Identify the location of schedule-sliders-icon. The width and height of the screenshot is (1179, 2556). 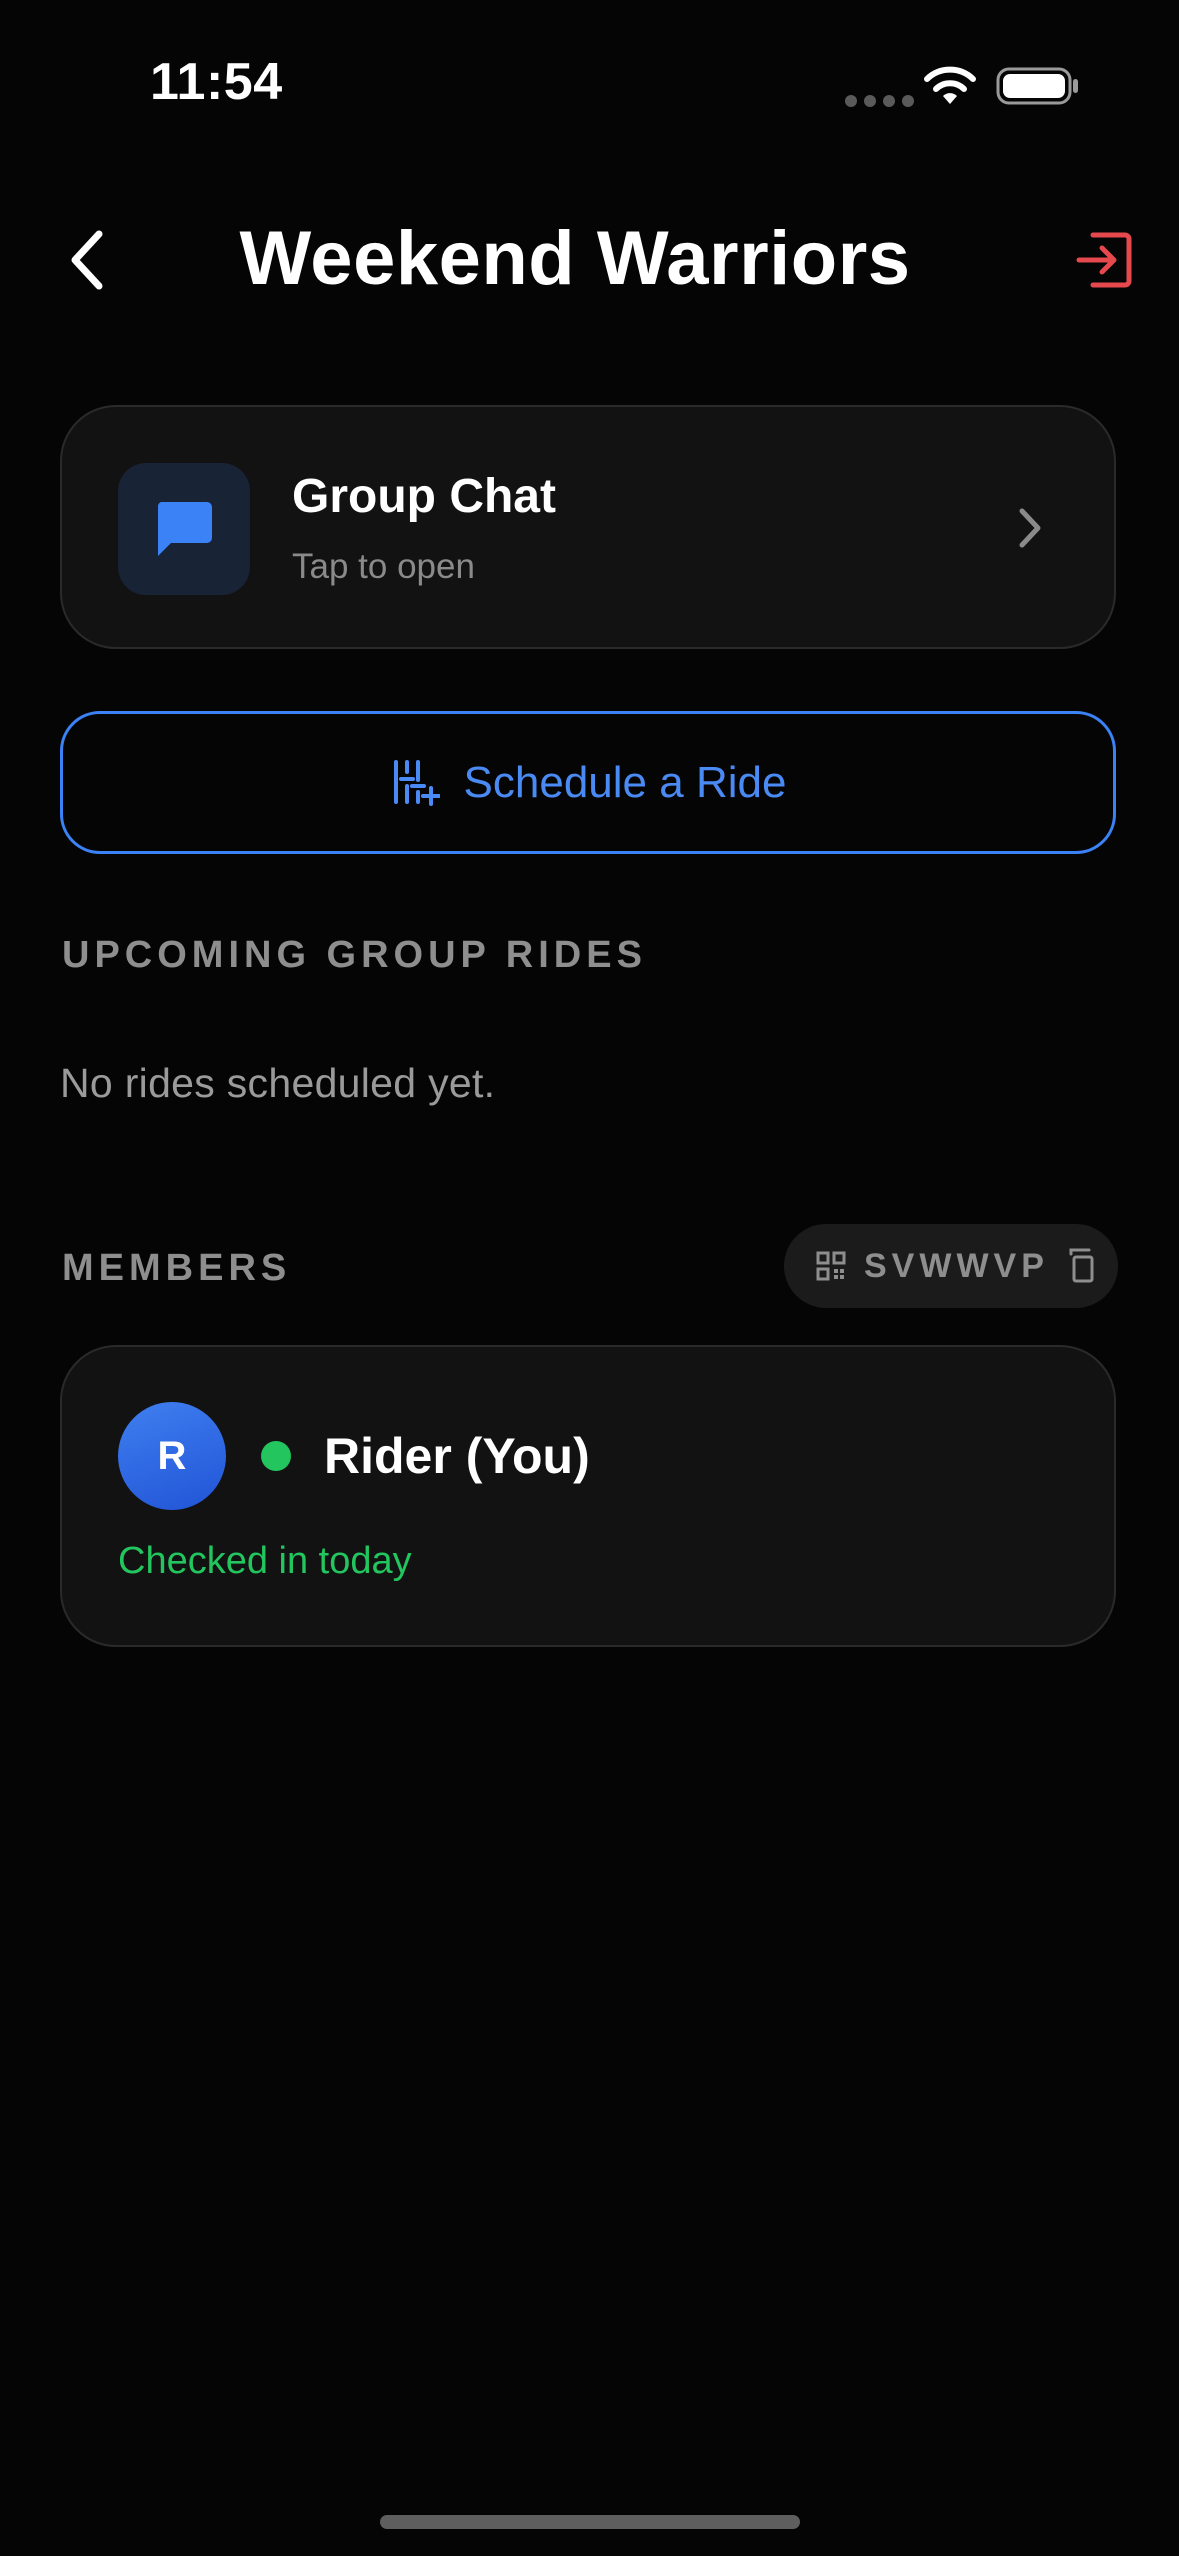
(416, 782).